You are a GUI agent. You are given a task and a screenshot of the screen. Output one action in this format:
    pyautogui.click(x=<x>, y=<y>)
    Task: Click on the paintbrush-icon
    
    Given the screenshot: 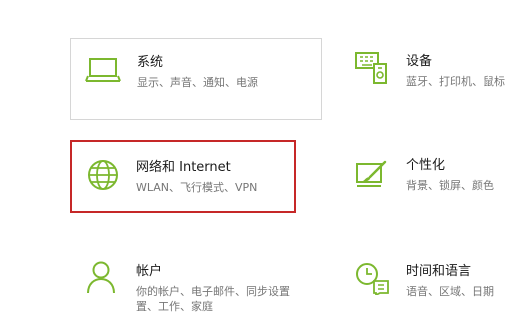 What is the action you would take?
    pyautogui.click(x=371, y=173)
    